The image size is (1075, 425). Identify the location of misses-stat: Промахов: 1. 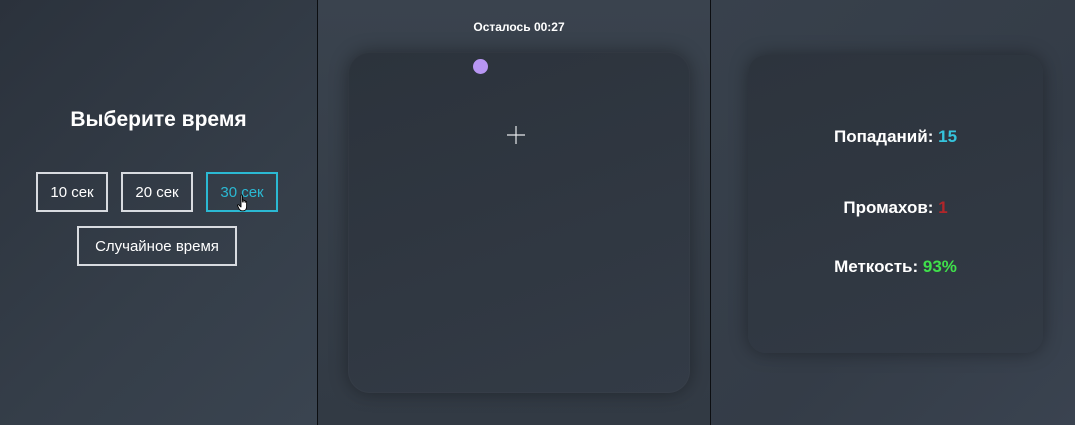
(895, 208).